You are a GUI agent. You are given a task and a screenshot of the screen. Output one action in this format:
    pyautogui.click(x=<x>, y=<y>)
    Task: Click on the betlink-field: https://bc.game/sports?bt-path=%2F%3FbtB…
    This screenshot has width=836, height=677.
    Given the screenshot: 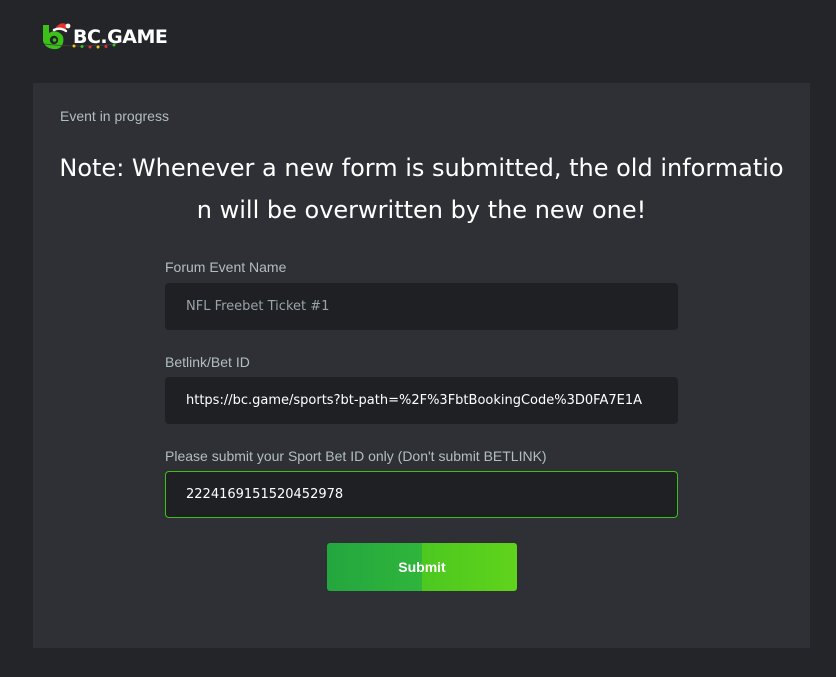 What is the action you would take?
    pyautogui.click(x=421, y=400)
    